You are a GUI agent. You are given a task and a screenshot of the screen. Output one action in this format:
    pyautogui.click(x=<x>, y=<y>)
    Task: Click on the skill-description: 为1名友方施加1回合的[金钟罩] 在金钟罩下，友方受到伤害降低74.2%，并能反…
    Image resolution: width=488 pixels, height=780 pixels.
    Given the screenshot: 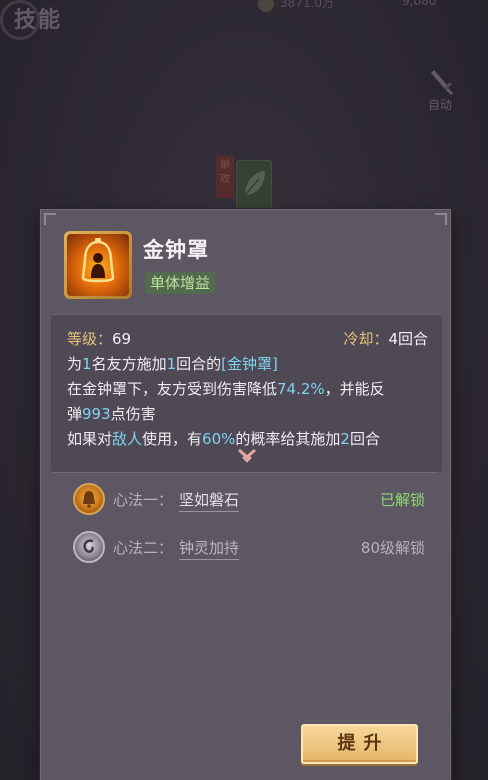 What is the action you would take?
    pyautogui.click(x=248, y=402)
    